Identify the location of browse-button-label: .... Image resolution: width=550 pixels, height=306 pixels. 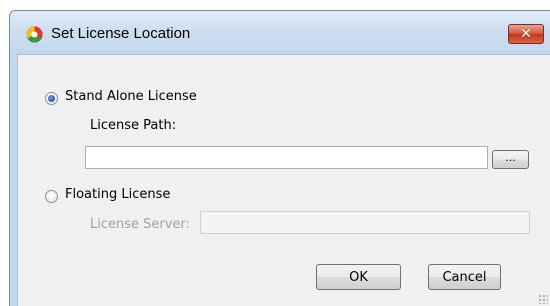
(510, 157).